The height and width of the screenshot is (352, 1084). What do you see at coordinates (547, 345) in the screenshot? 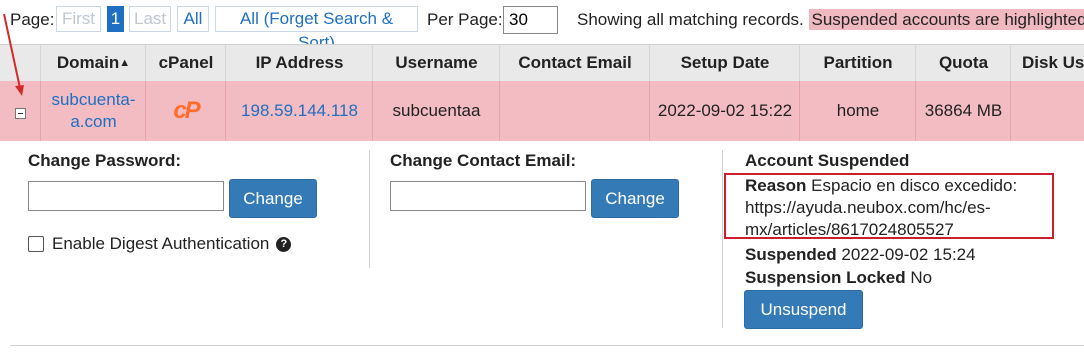
I see `panel-bottom-border` at bounding box center [547, 345].